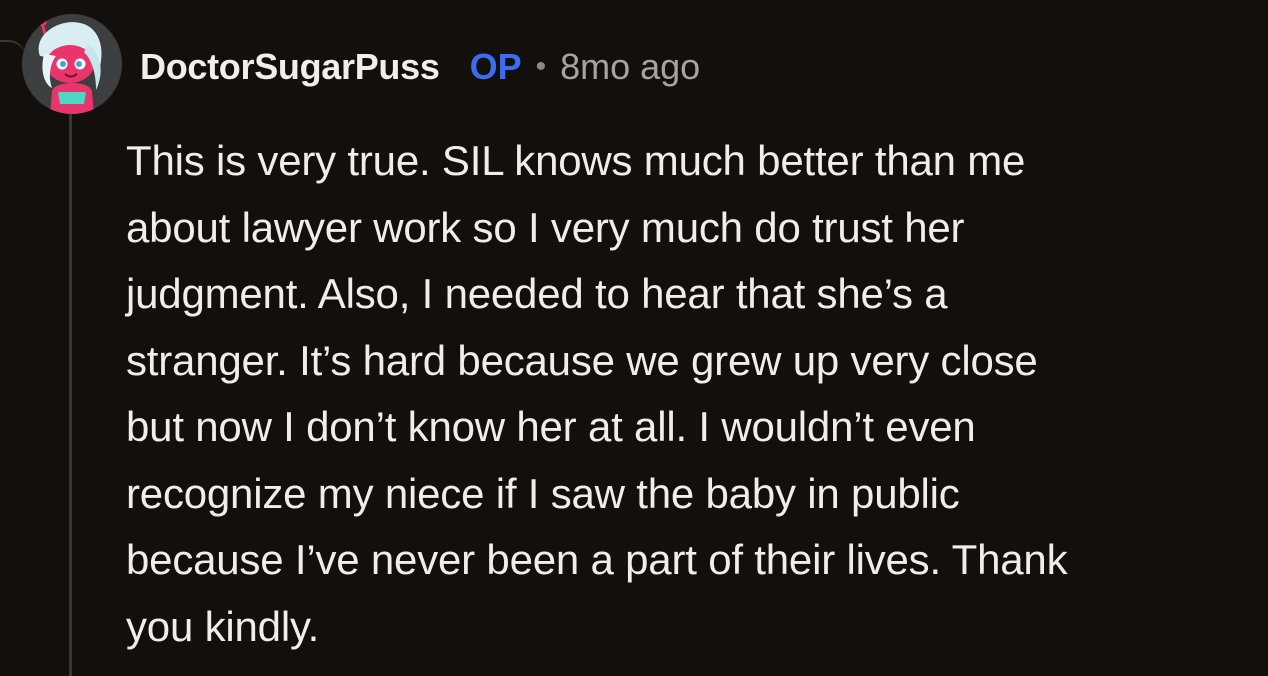  I want to click on comment-body-line: you kindly., so click(223, 626).